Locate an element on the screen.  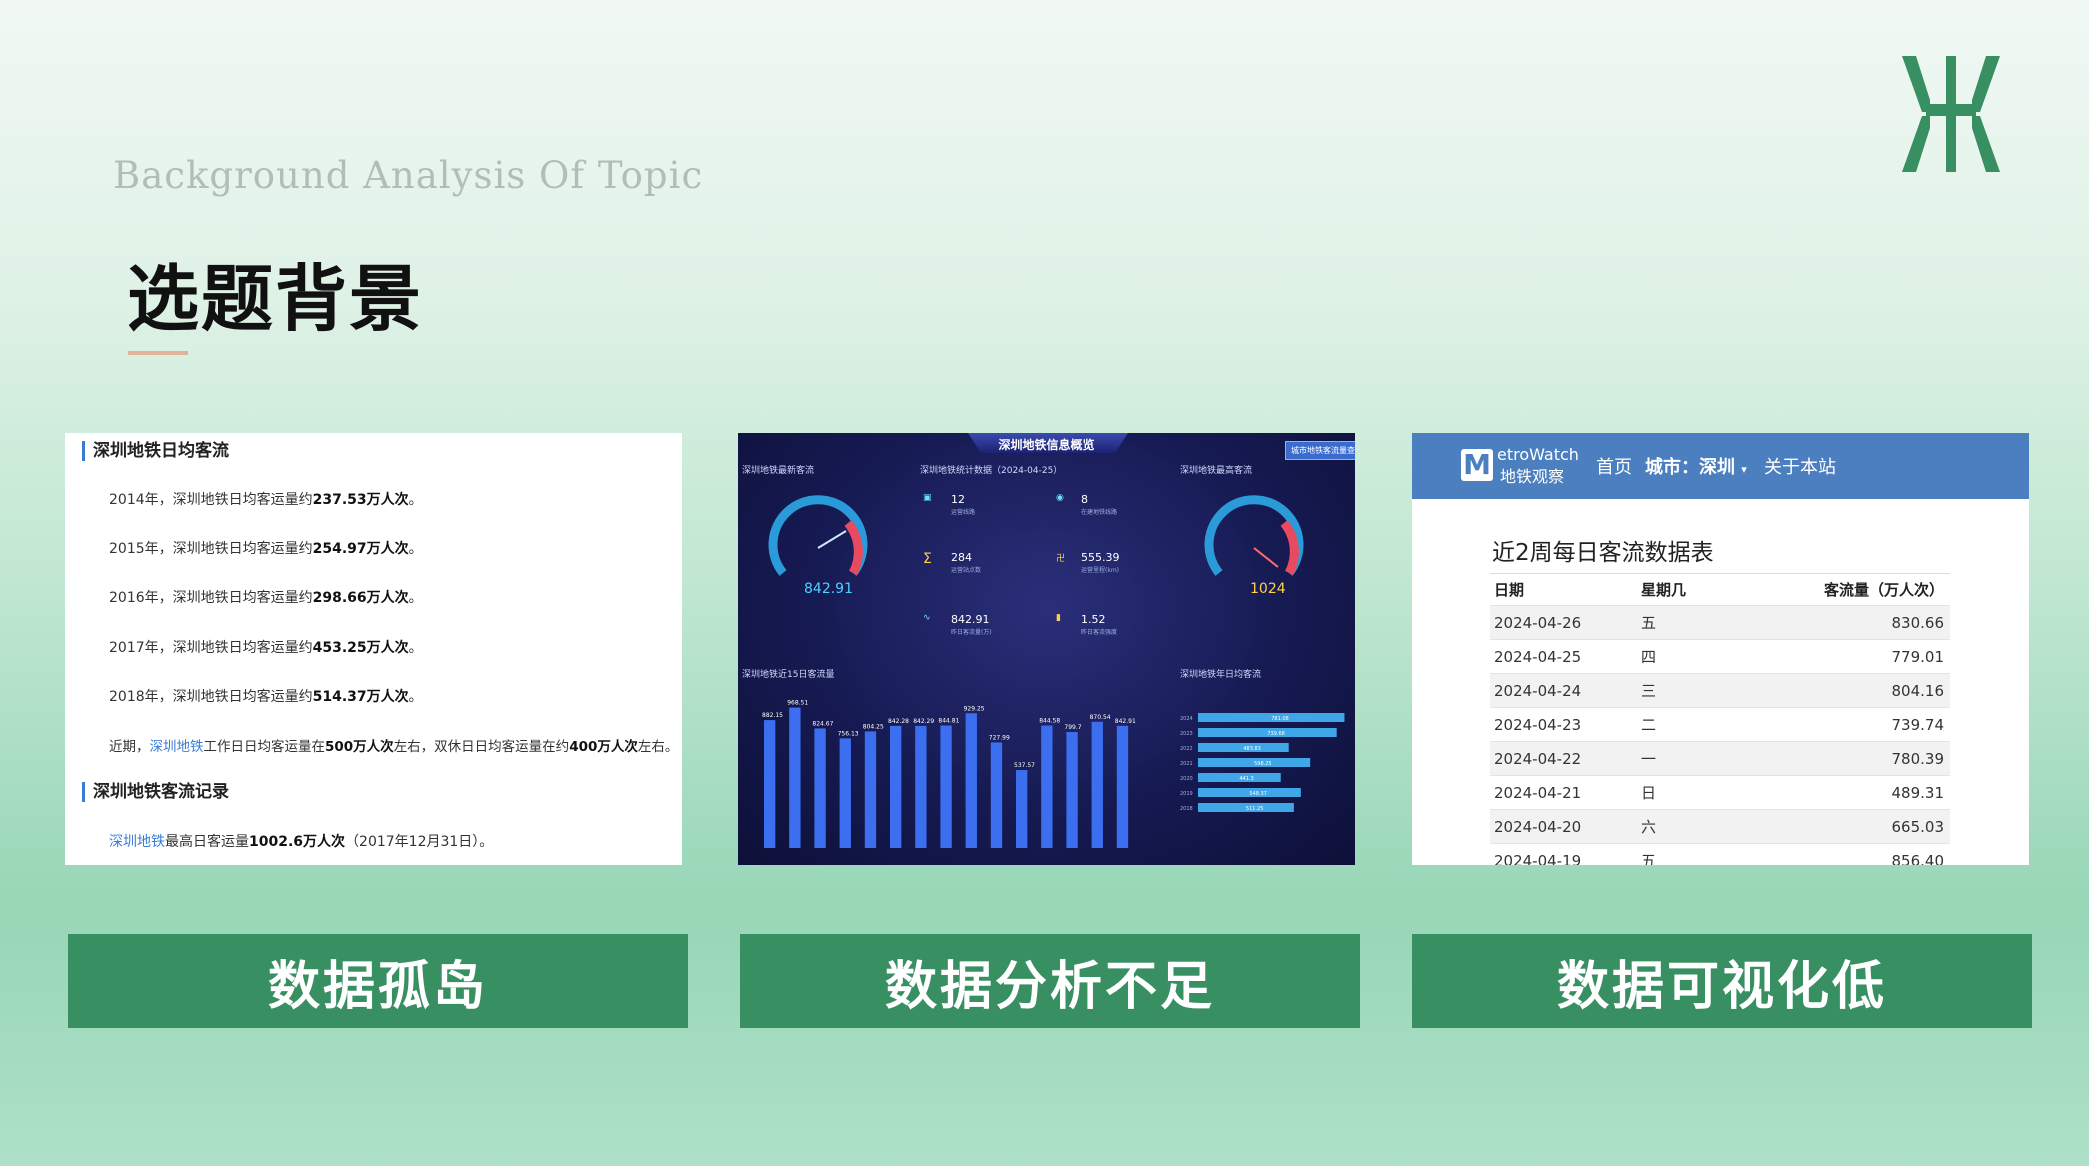
stat-lines-value: 12 is located at coordinates (958, 499).